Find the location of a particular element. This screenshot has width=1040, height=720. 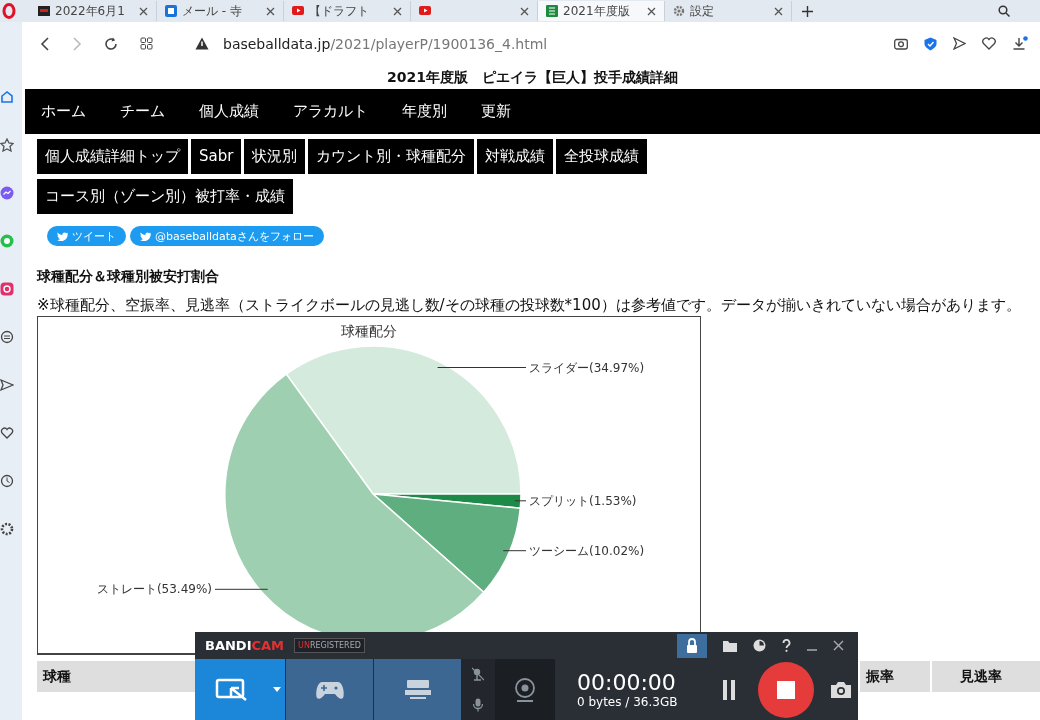

note-text: ※球種配分、空振率、見逃率（ストライクボールの見逃し数/その球種の投球数*100）は参考値です。データが揃いきれていない場合があります。 is located at coordinates (529, 305).